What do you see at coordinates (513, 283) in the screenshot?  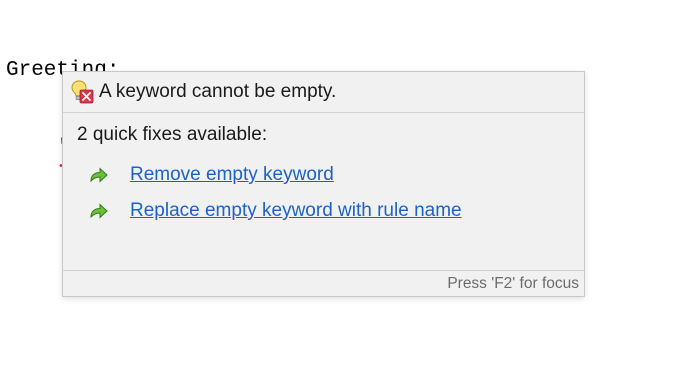 I see `focus-hint: Press 'F2' for focus` at bounding box center [513, 283].